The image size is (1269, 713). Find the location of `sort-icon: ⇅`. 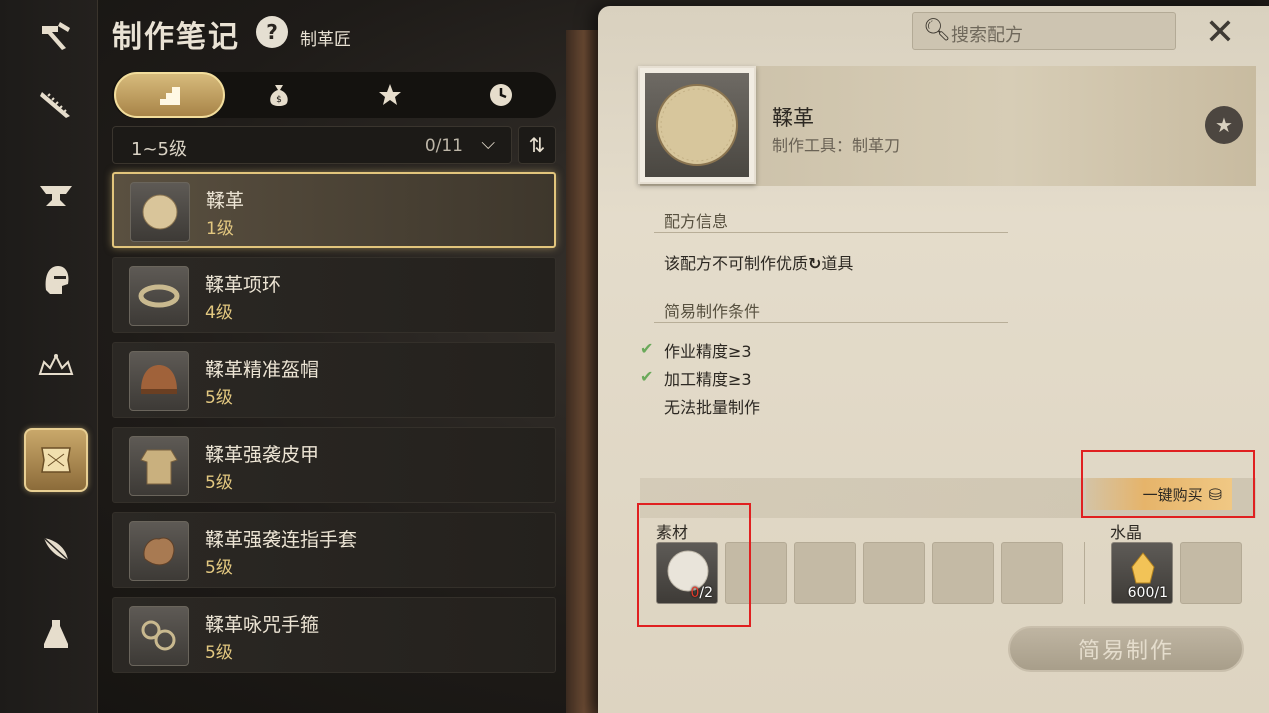

sort-icon: ⇅ is located at coordinates (537, 145).